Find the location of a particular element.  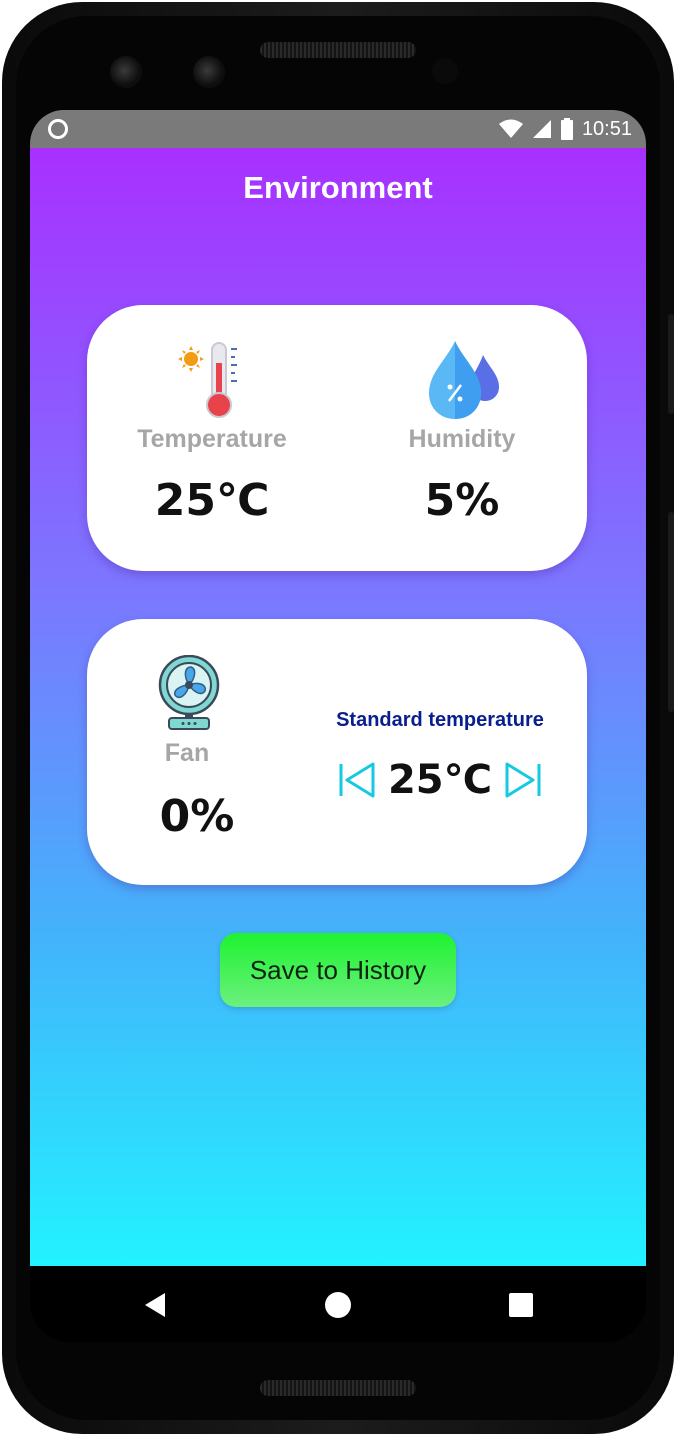

skip-next-icon is located at coordinates (523, 780).